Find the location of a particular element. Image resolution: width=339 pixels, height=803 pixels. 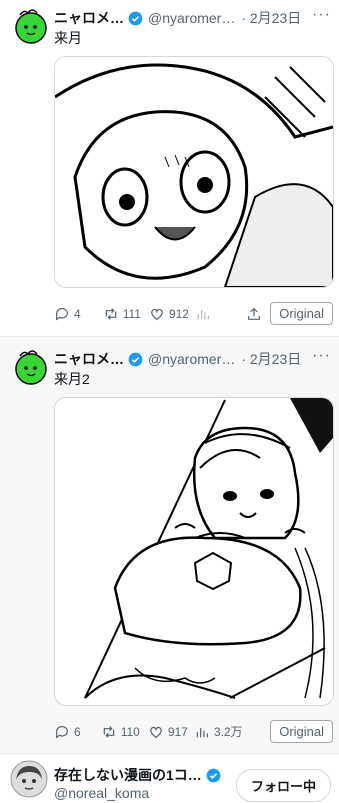

retweet-button: 111 is located at coordinates (122, 314).